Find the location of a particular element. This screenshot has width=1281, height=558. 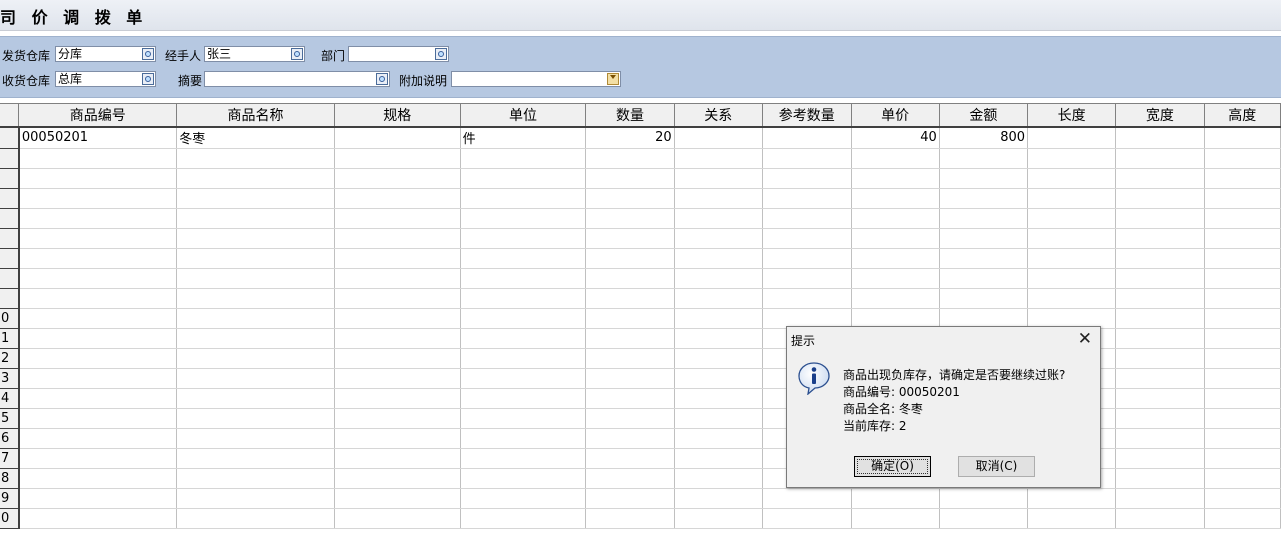

col-header: 参考数量 is located at coordinates (807, 115).